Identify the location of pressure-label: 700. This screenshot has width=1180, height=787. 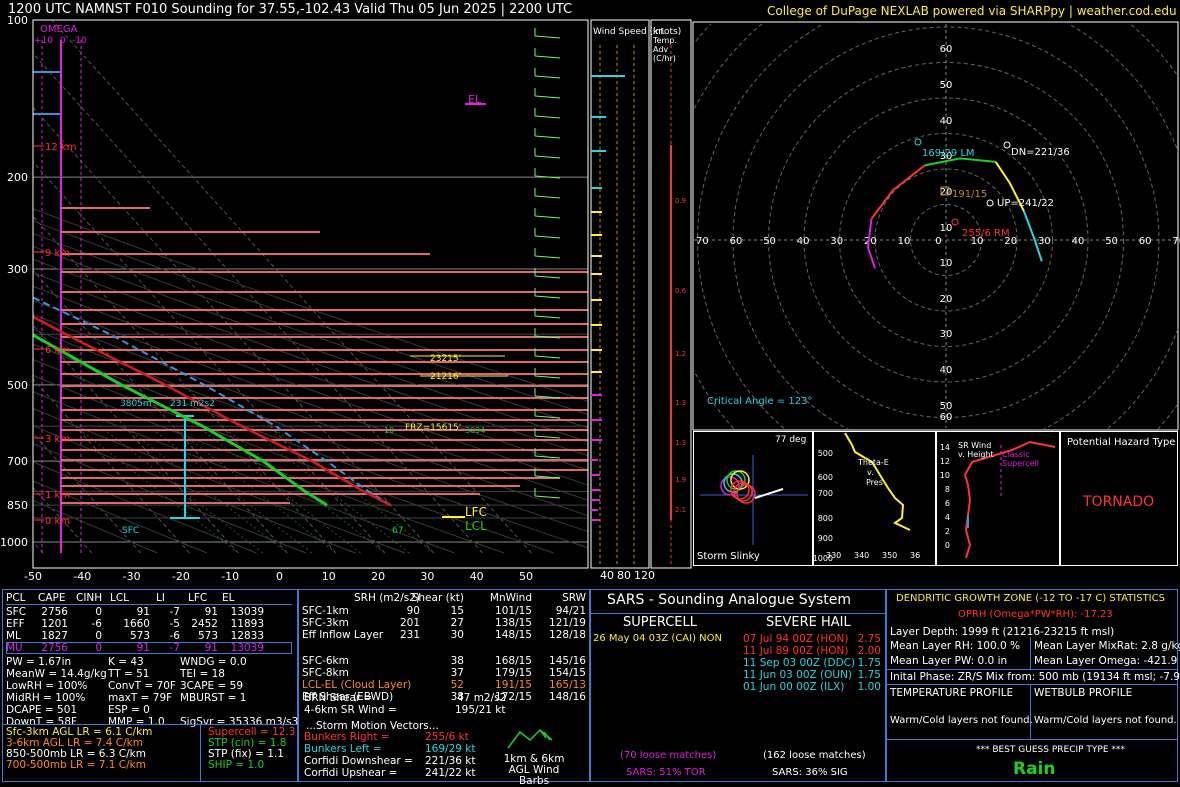
(17, 461).